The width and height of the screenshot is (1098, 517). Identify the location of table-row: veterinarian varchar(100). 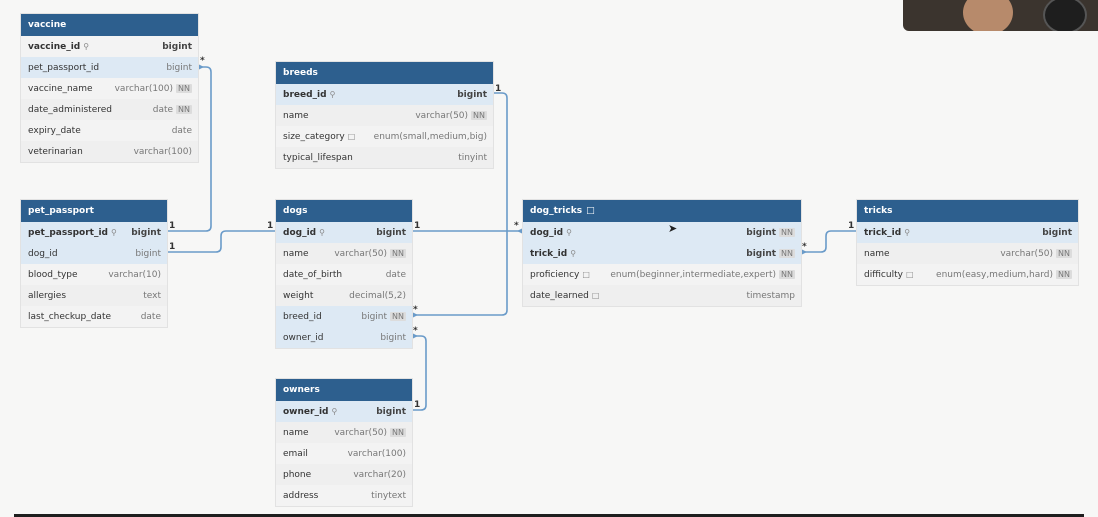
(109, 151).